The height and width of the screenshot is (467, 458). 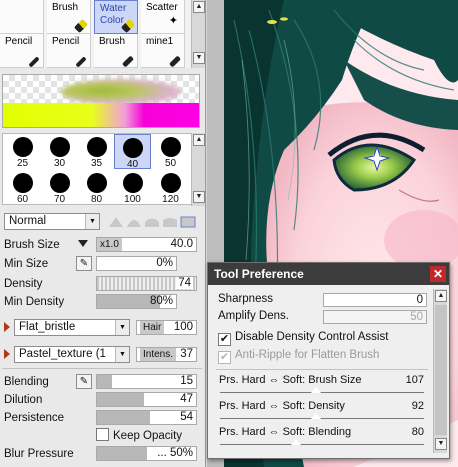 What do you see at coordinates (26, 264) in the screenshot?
I see `min-size-label: Min Size` at bounding box center [26, 264].